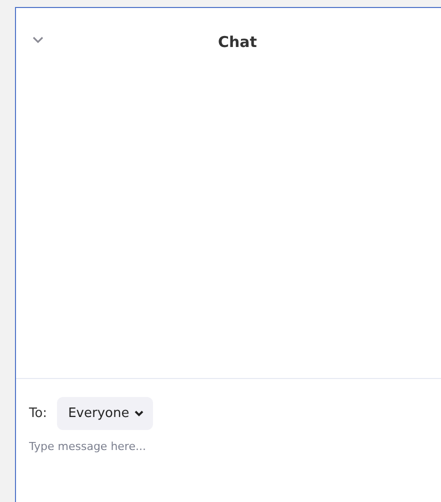 The image size is (441, 502). I want to click on collapse-button, so click(38, 40).